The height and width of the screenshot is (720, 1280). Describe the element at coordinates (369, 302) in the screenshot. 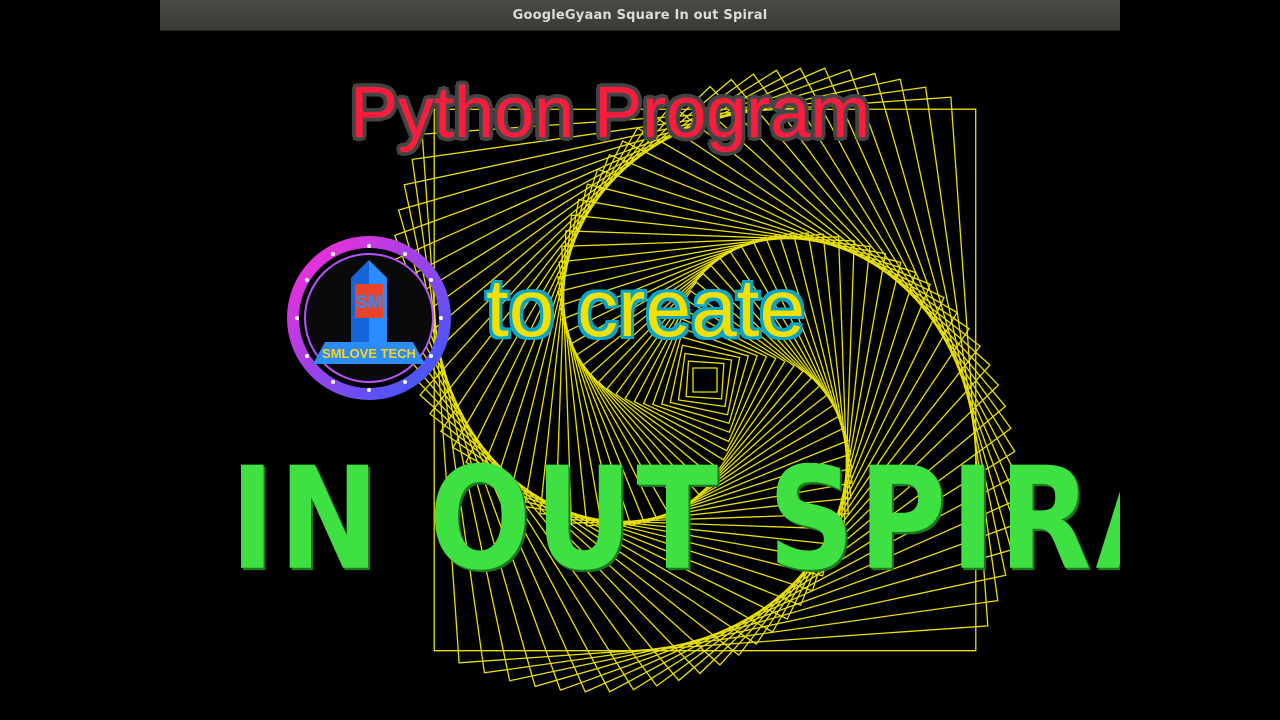

I see `logo-monogram: SM` at that location.